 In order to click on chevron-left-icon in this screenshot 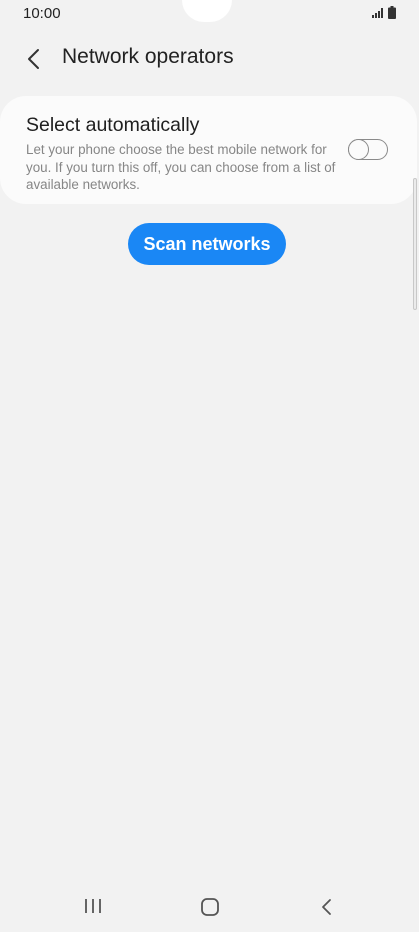, I will do `click(33, 59)`.